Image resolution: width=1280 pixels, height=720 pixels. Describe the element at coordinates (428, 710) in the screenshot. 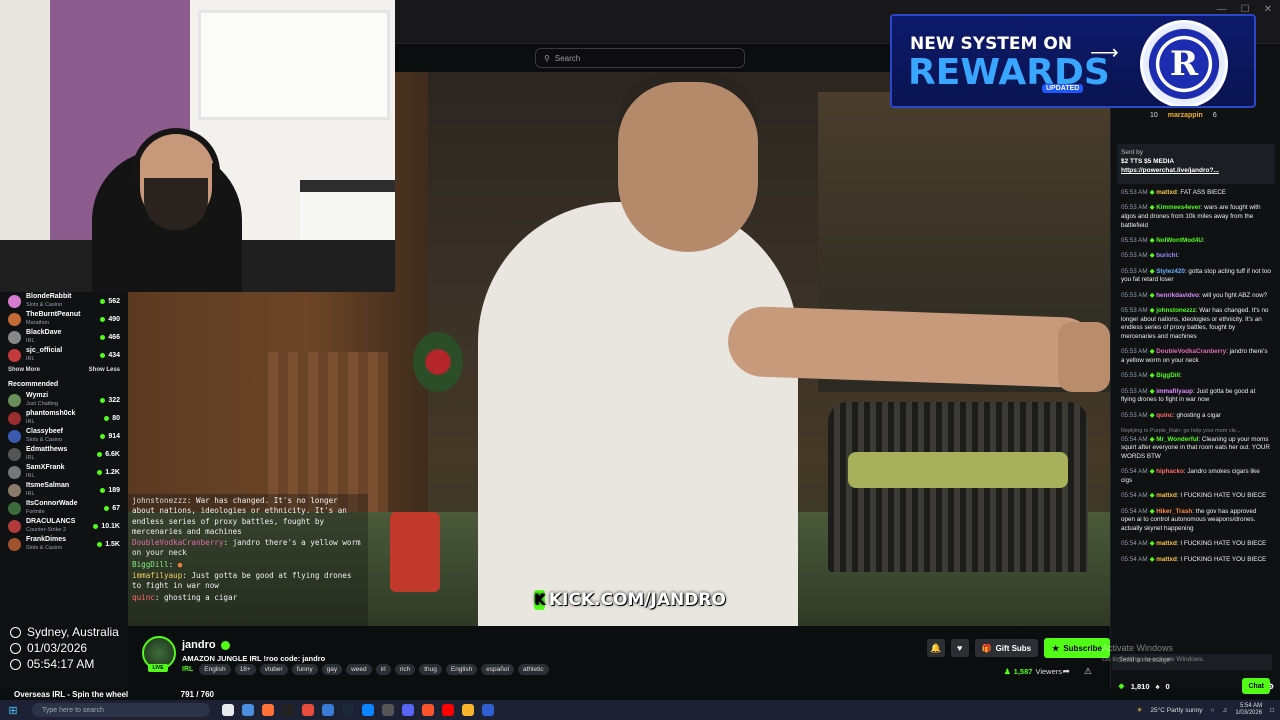

I see `brave-icon` at that location.